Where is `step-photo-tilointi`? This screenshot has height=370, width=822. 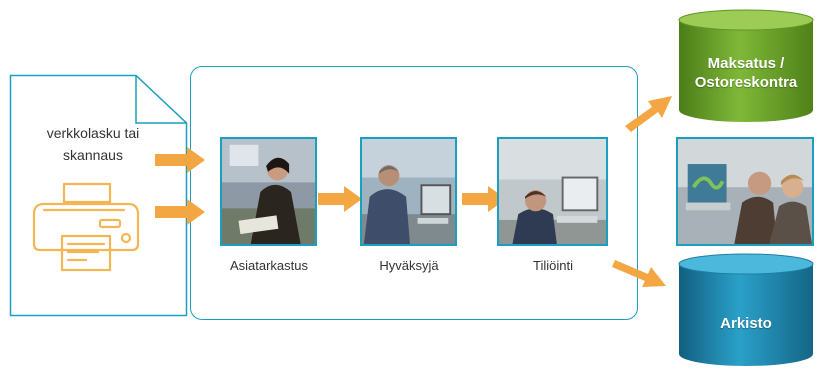
step-photo-tilointi is located at coordinates (552, 191).